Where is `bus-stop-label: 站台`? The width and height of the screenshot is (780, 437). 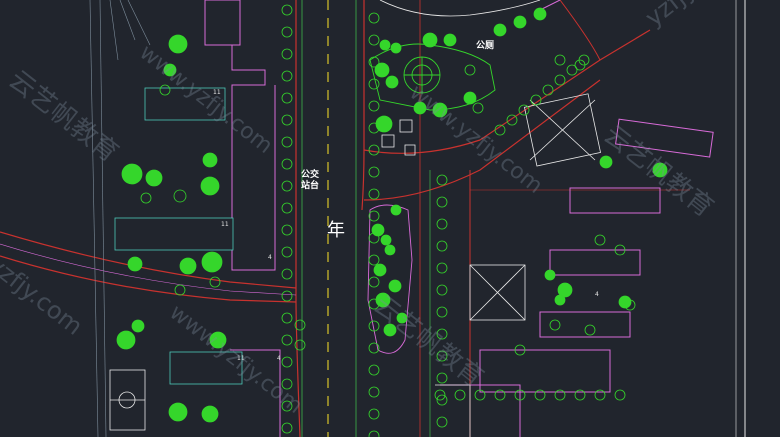
bus-stop-label: 站台 is located at coordinates (310, 186).